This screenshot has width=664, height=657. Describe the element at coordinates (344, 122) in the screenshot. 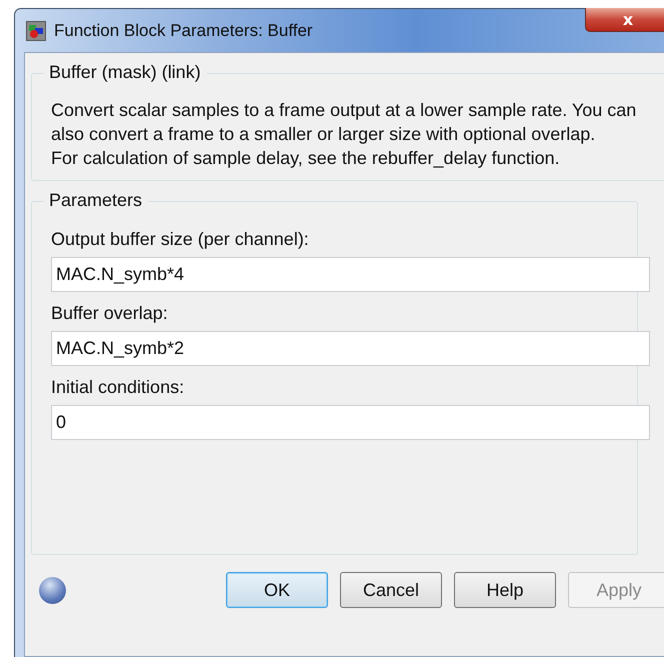

I see `description-text: Convert scalar samples to a frame output at a lower sample rate. You can also convert a frame to a smaller or larger size with optional overlap.` at that location.